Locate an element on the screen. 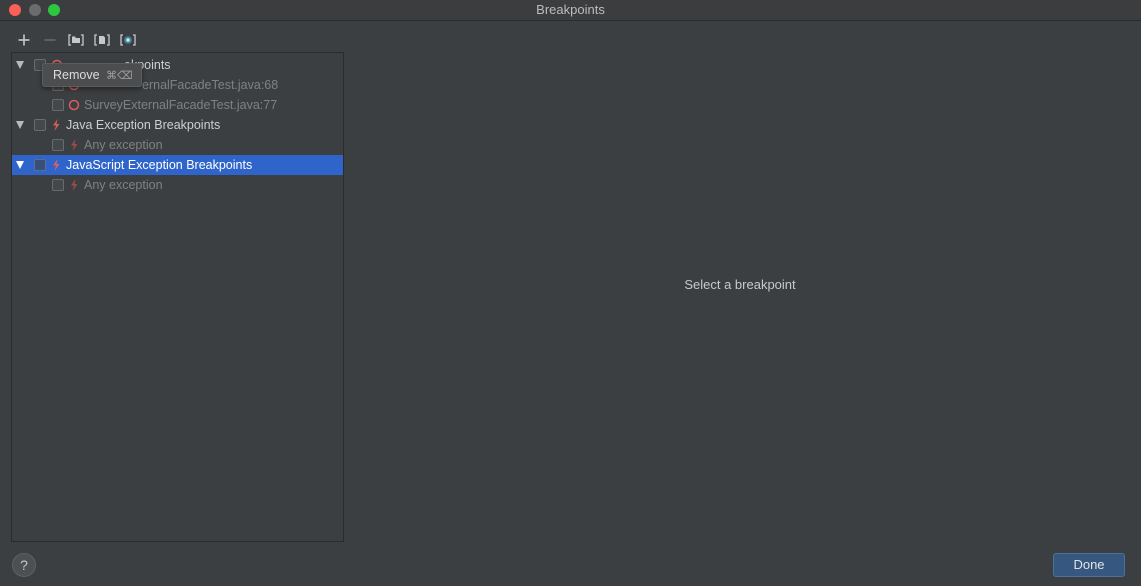 Image resolution: width=1141 pixels, height=586 pixels. line-breakpoint-icon is located at coordinates (74, 105).